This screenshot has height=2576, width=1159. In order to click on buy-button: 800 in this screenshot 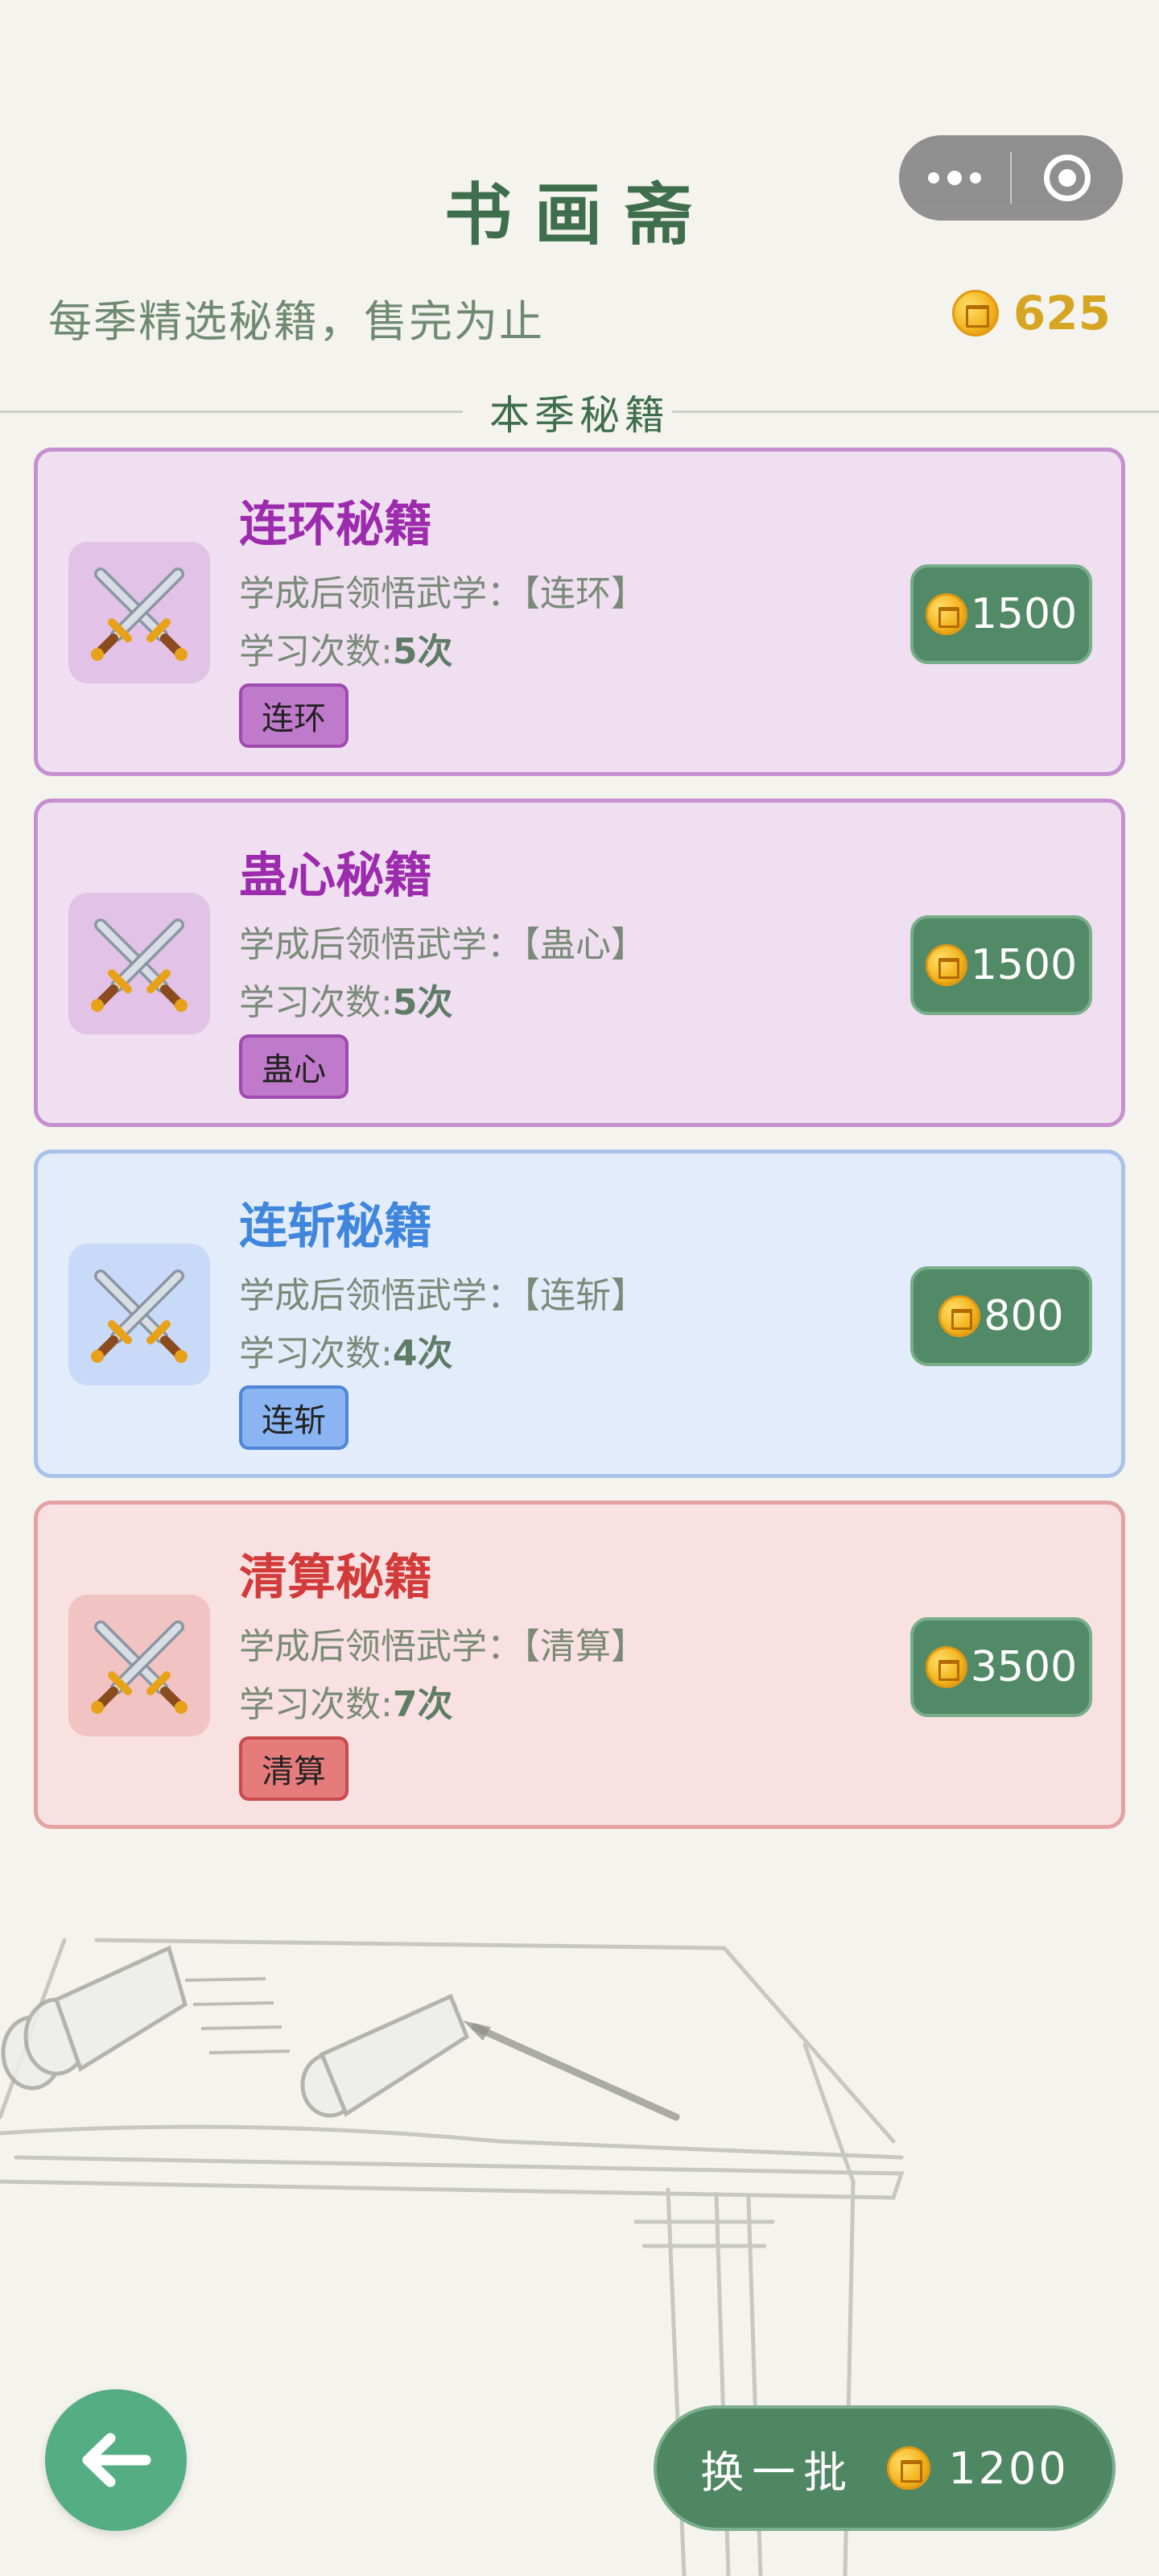, I will do `click(1001, 1316)`.